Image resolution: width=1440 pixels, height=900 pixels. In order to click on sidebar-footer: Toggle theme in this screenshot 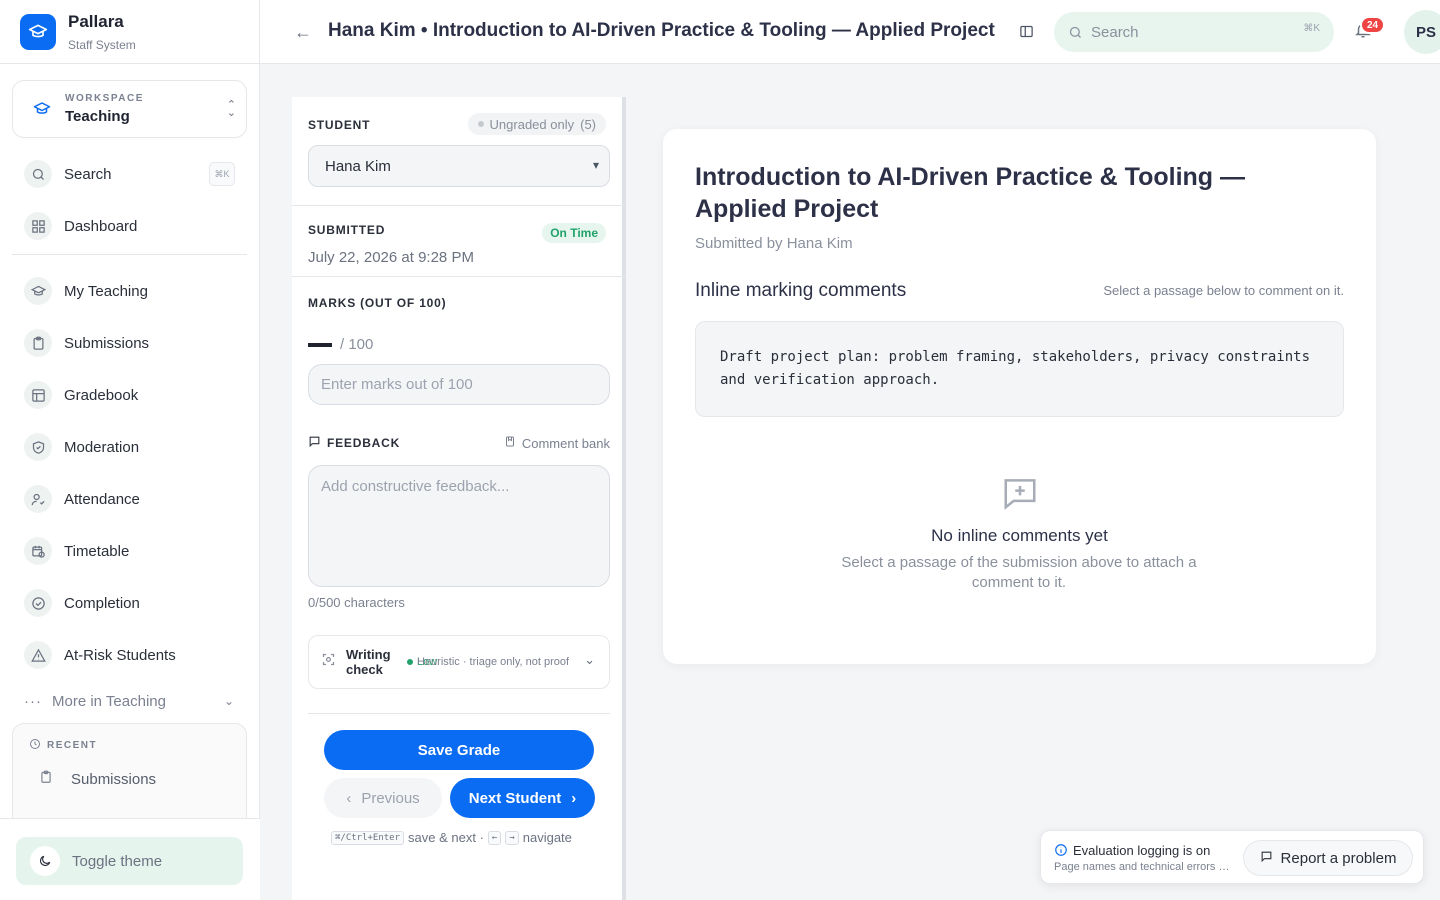, I will do `click(130, 859)`.